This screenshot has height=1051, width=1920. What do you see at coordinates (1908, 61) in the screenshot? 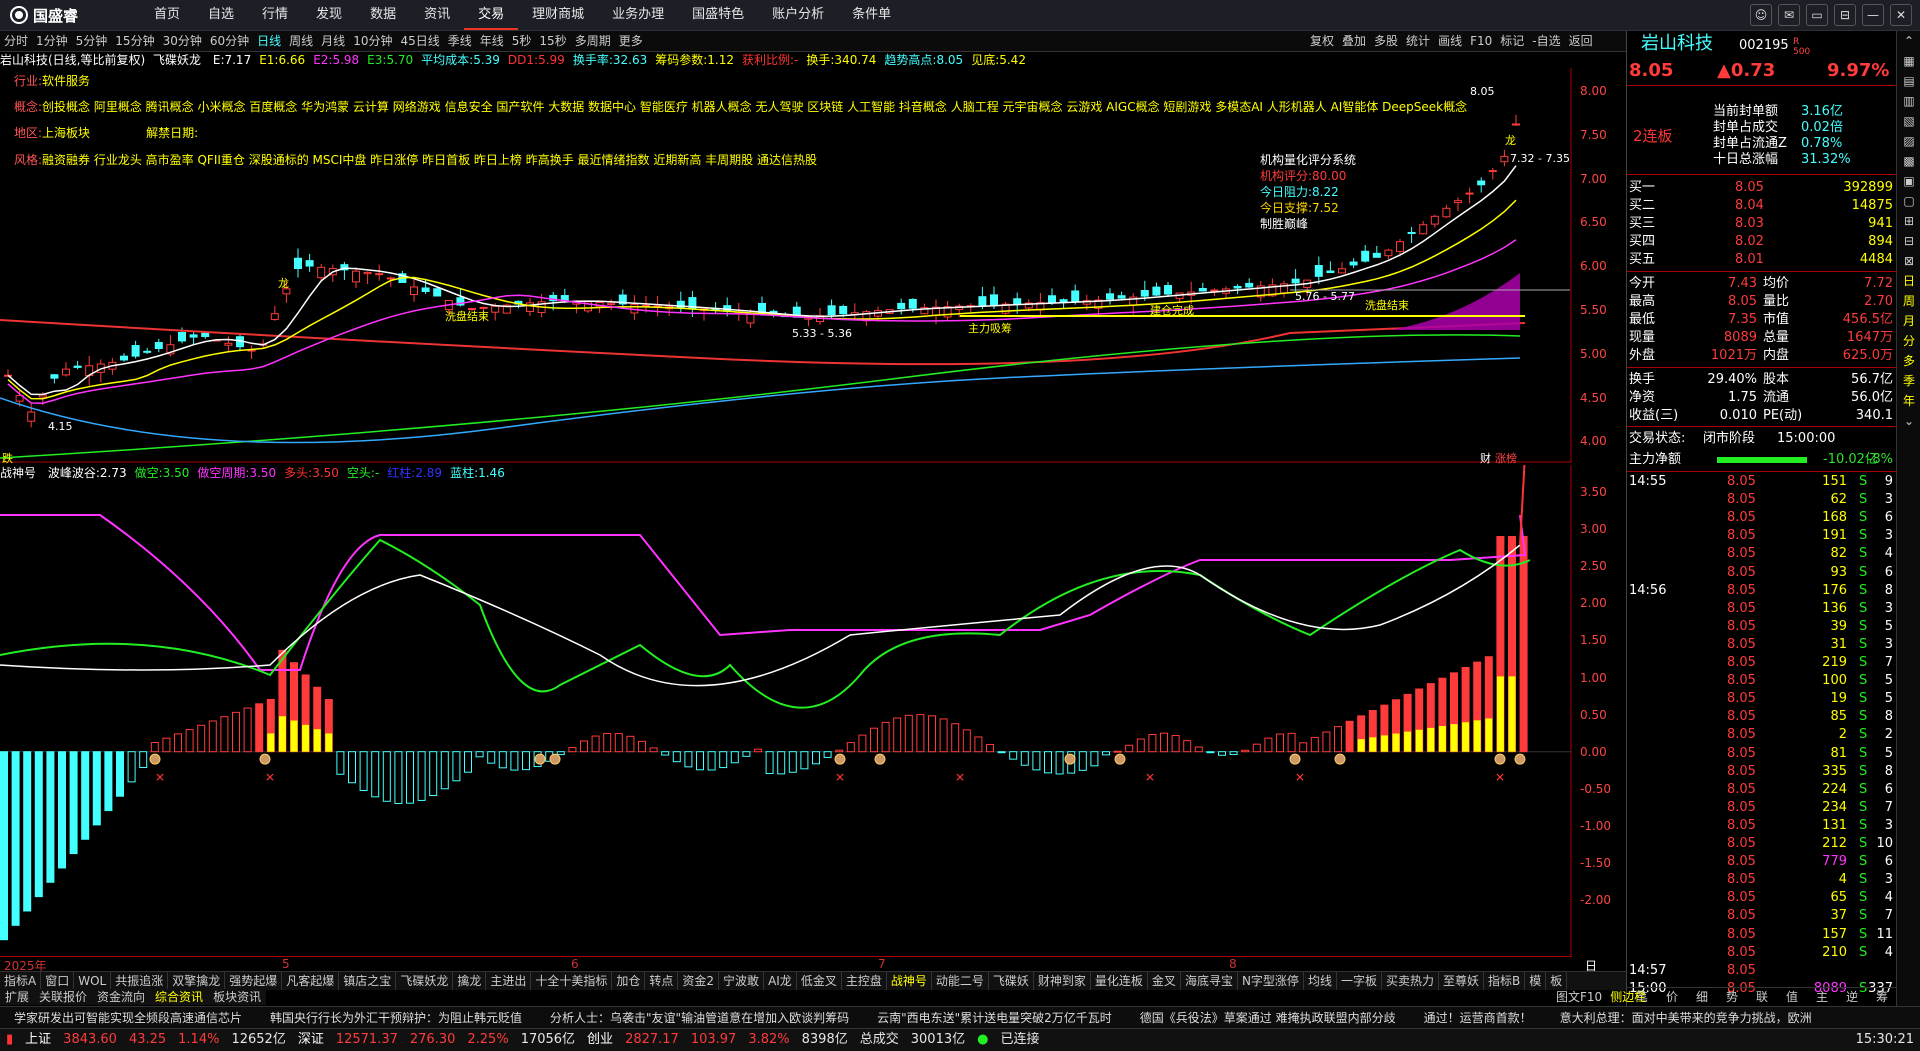
I see `side-tool-icon-1: ▦` at bounding box center [1908, 61].